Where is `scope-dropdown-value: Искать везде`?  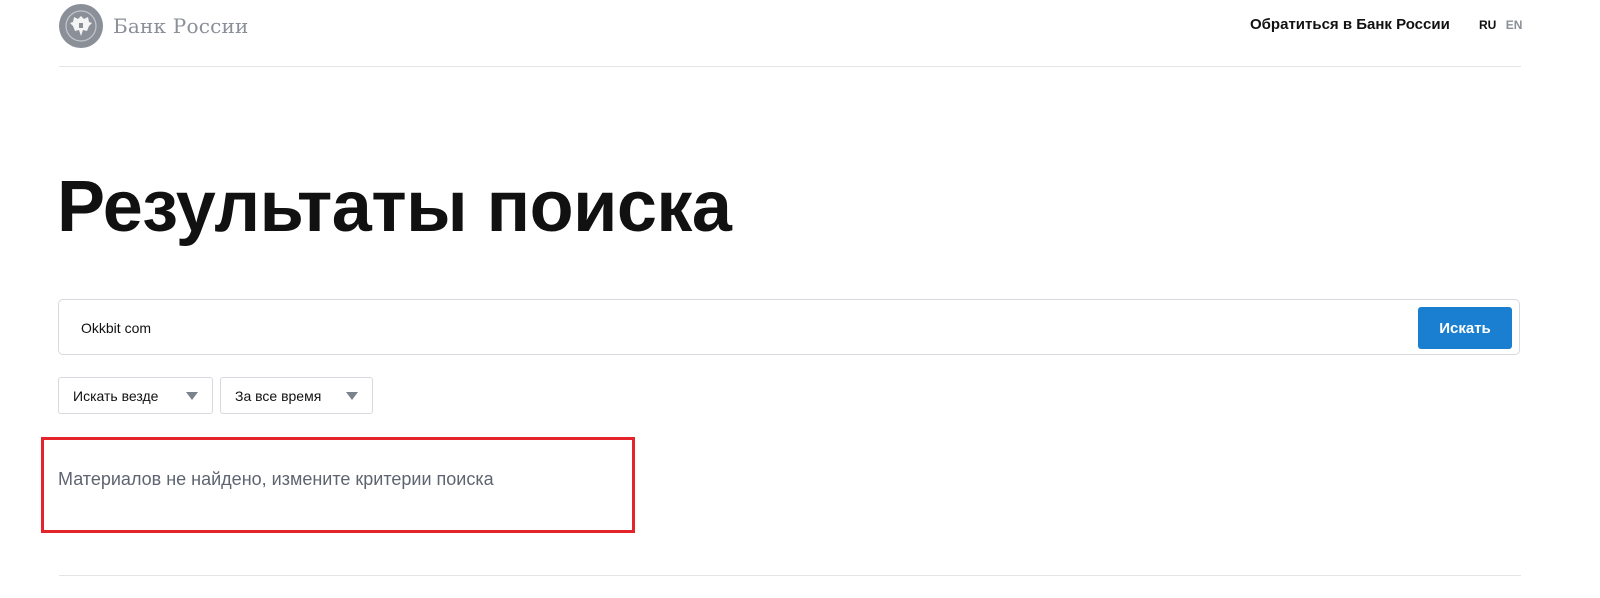
scope-dropdown-value: Искать везде is located at coordinates (116, 395).